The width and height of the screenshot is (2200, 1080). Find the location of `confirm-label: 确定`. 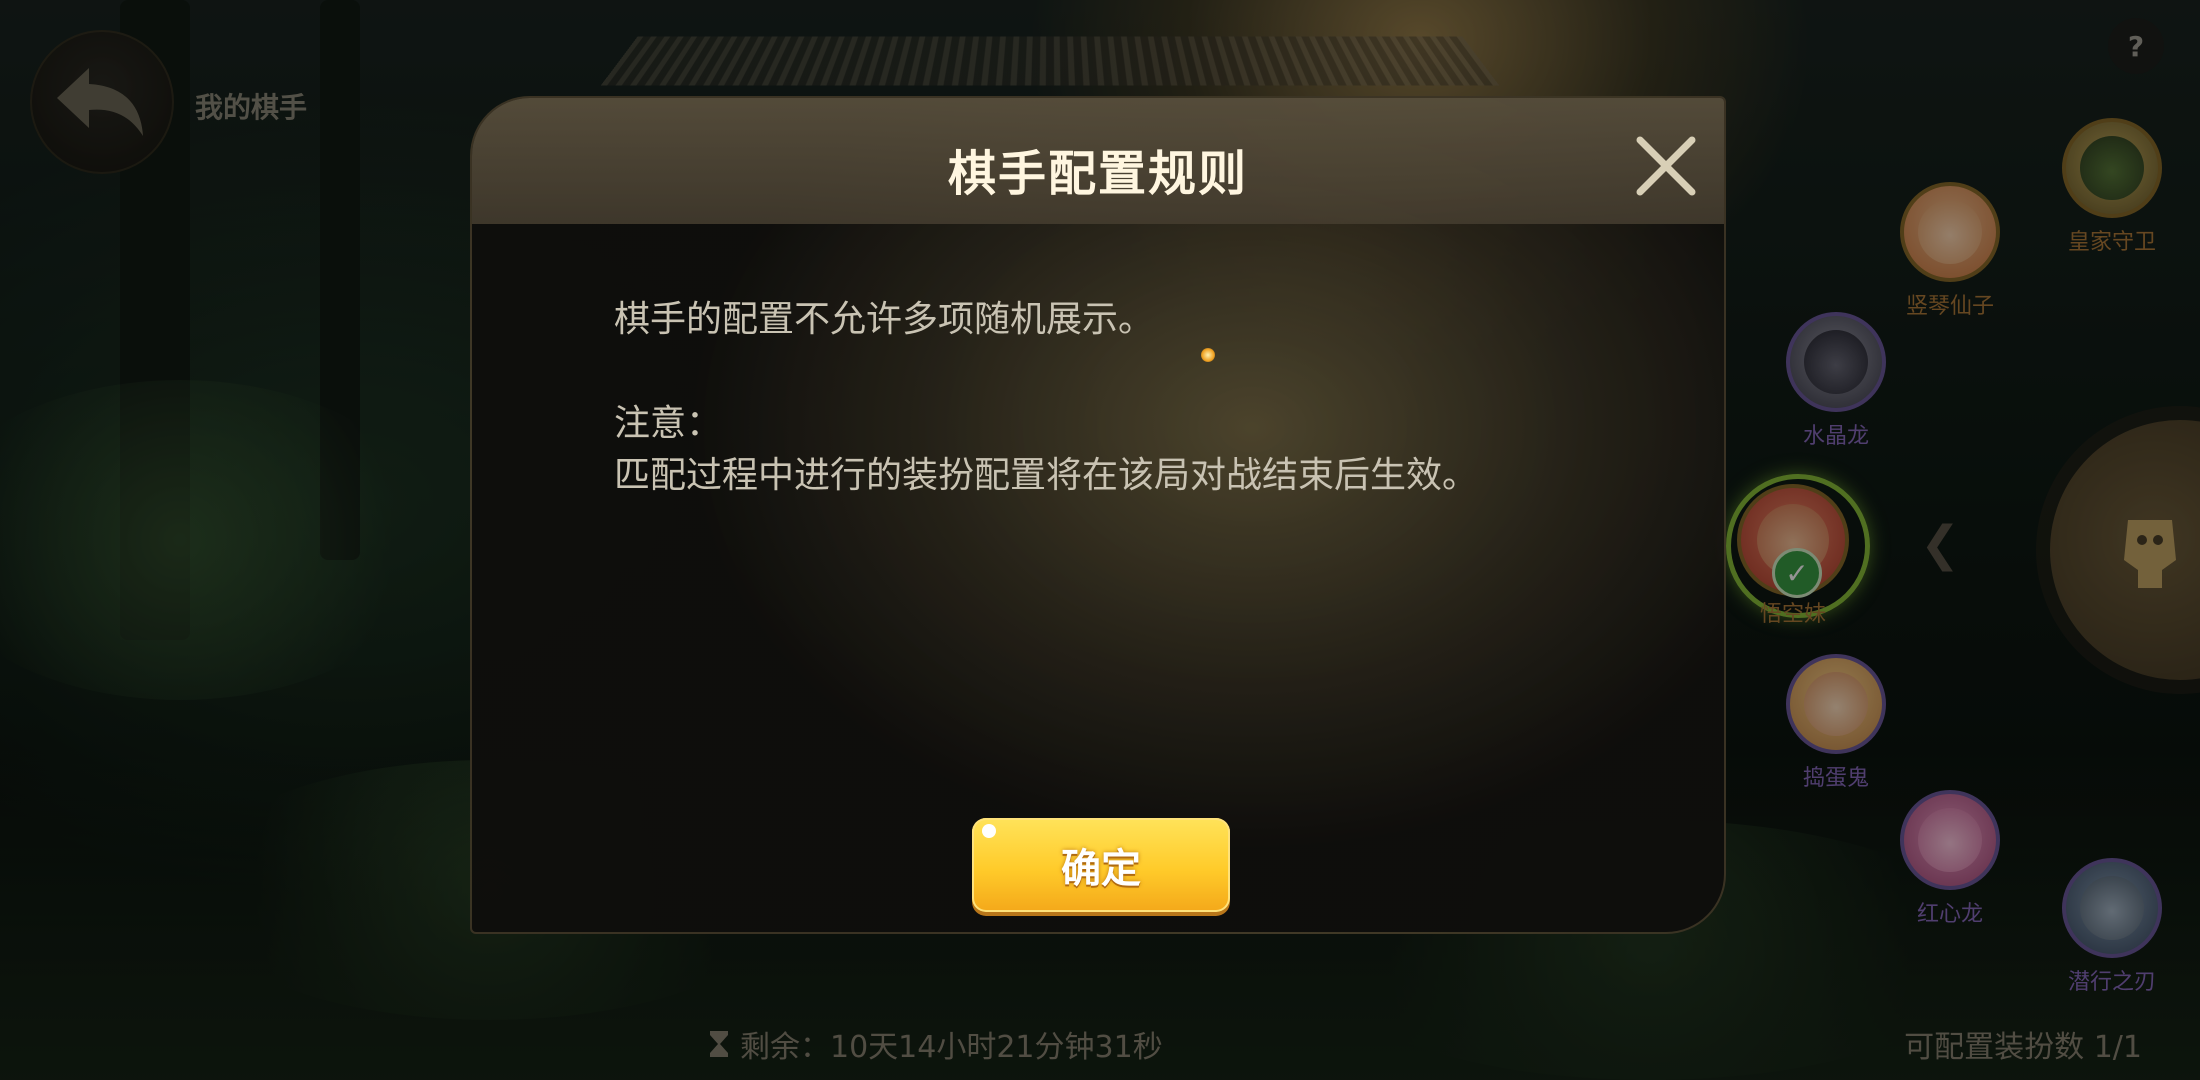

confirm-label: 确定 is located at coordinates (1101, 869).